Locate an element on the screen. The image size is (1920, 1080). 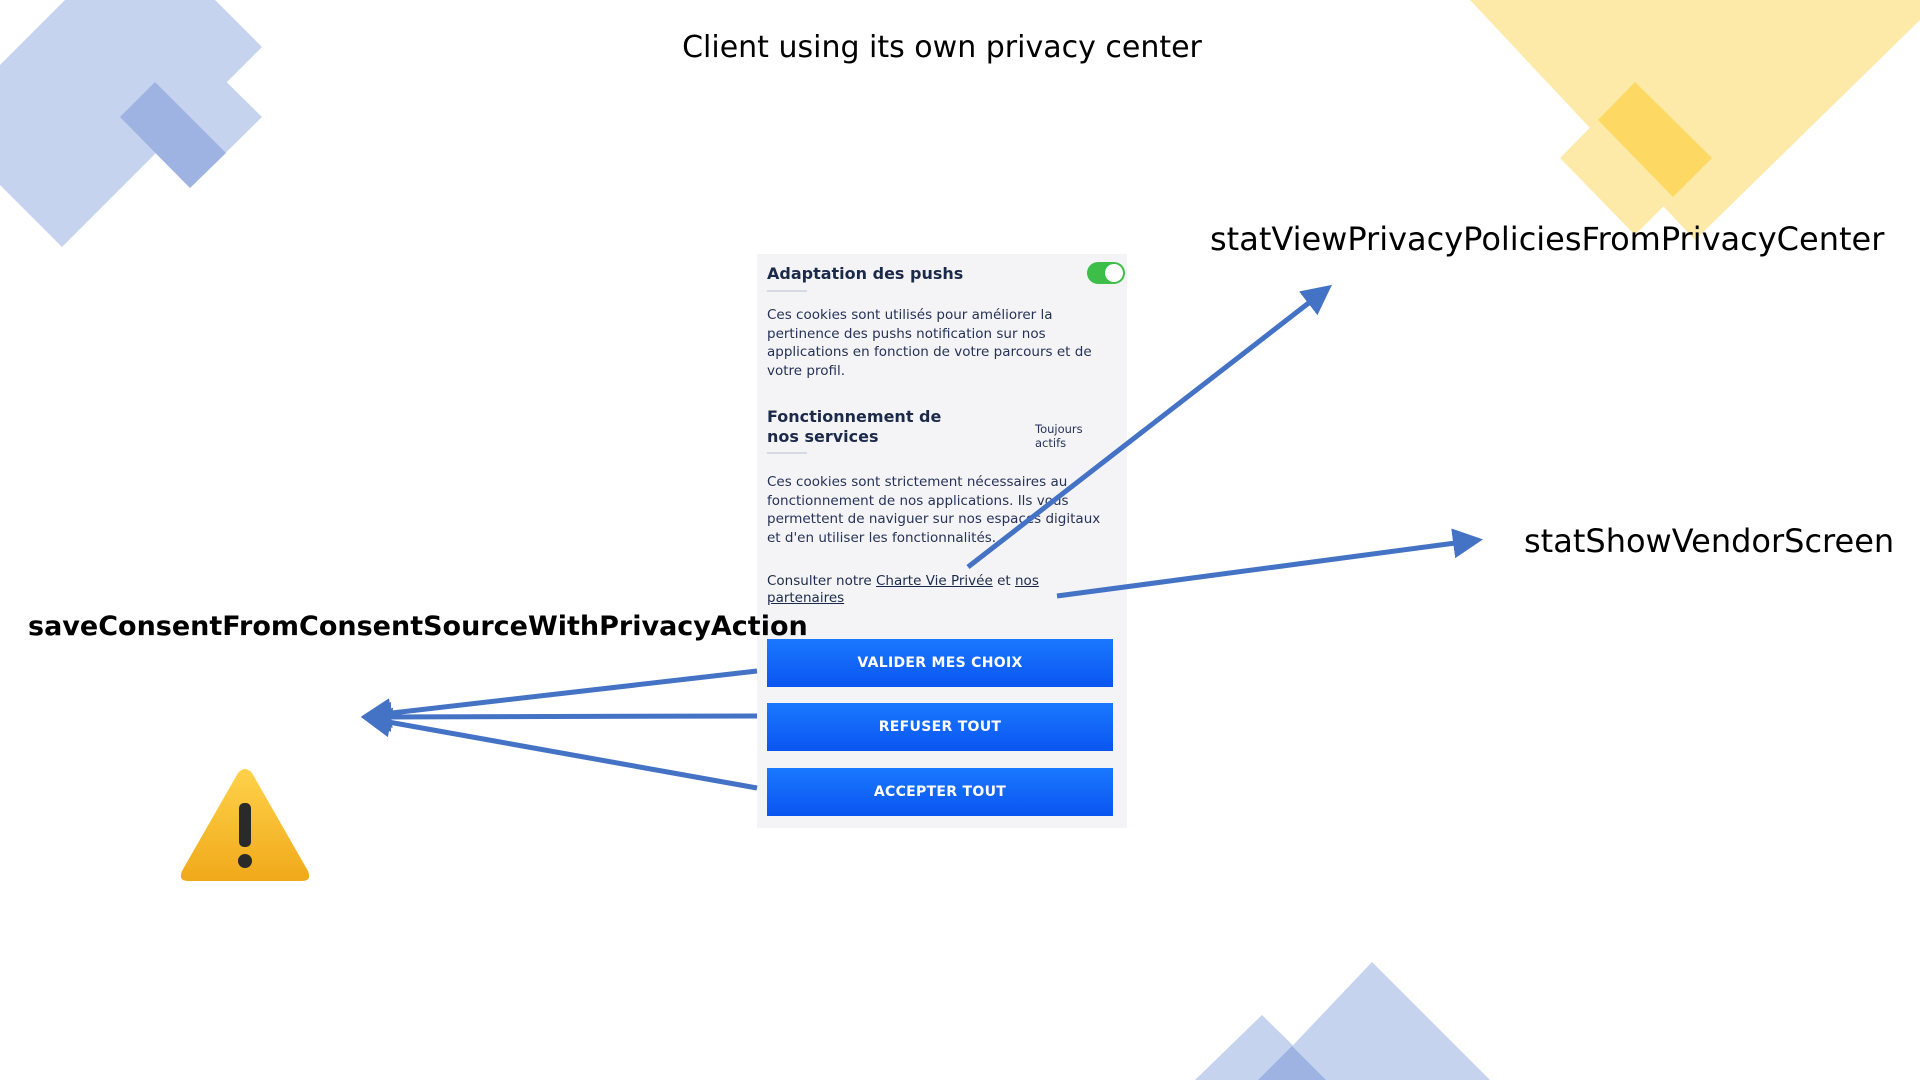
consult-and: et is located at coordinates (1004, 581).